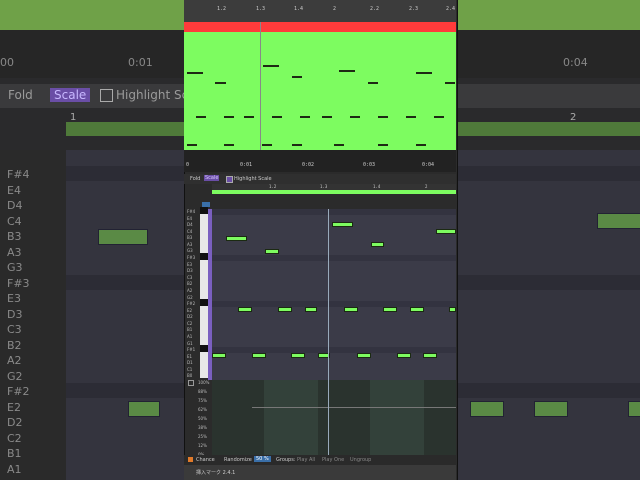 The width and height of the screenshot is (640, 480). Describe the element at coordinates (212, 178) in the screenshot. I see `scale-button: Scale` at that location.